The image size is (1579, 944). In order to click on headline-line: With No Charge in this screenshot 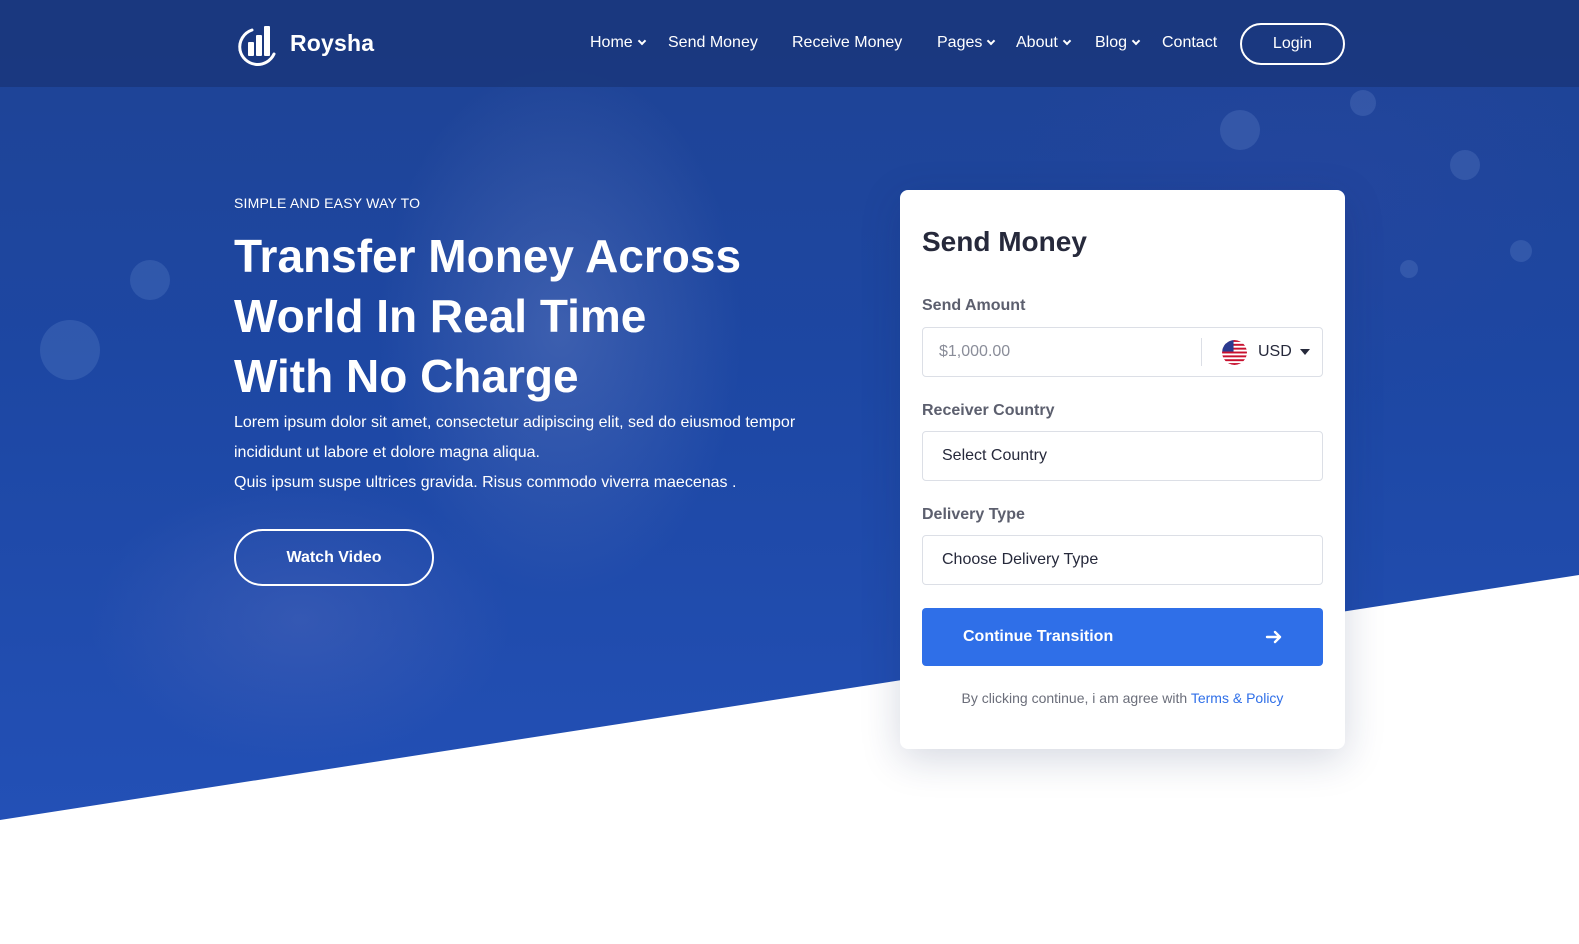, I will do `click(406, 376)`.